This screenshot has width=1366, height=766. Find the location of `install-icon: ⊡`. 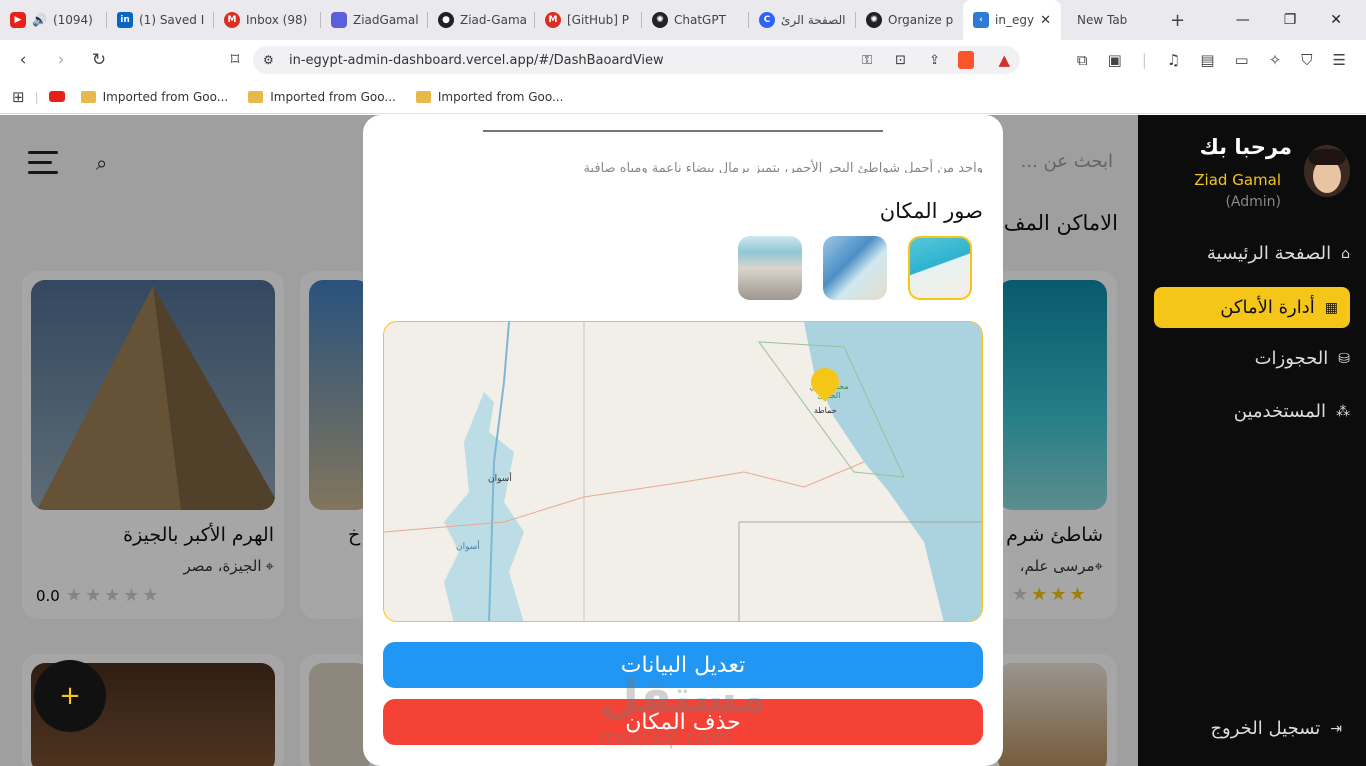

install-icon: ⊡ is located at coordinates (900, 60).